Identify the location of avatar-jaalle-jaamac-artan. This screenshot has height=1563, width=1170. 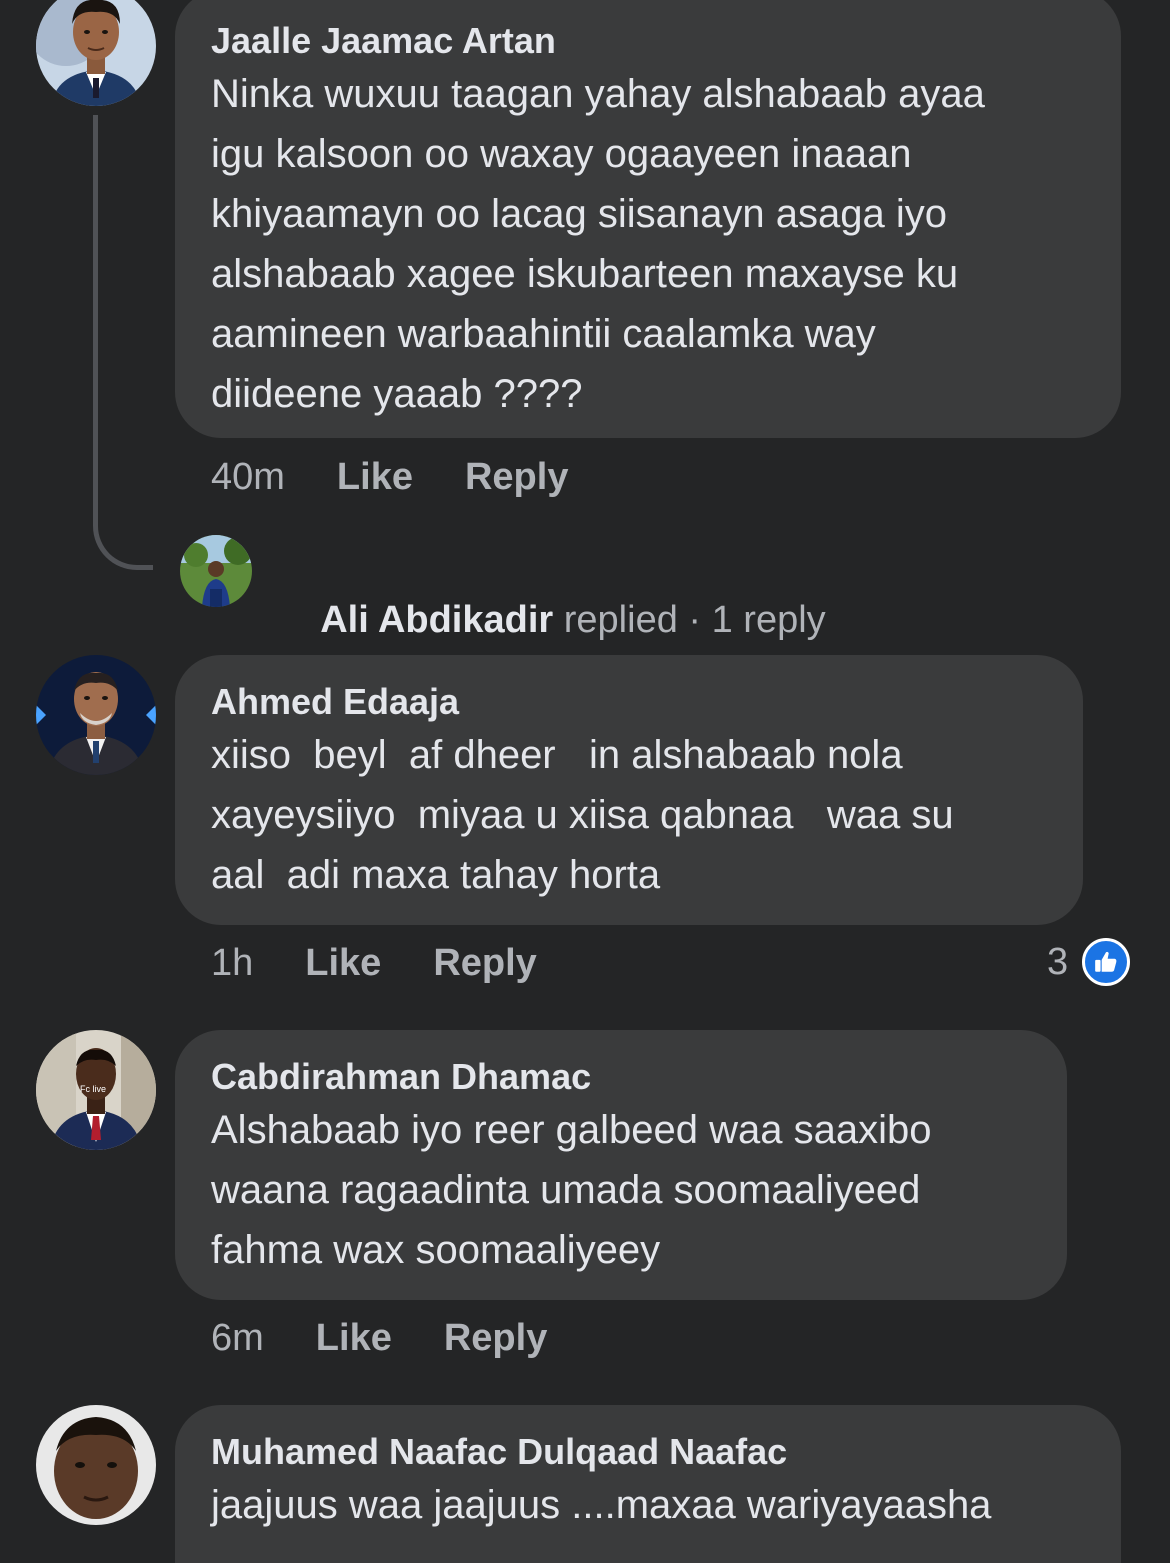
(96, 53).